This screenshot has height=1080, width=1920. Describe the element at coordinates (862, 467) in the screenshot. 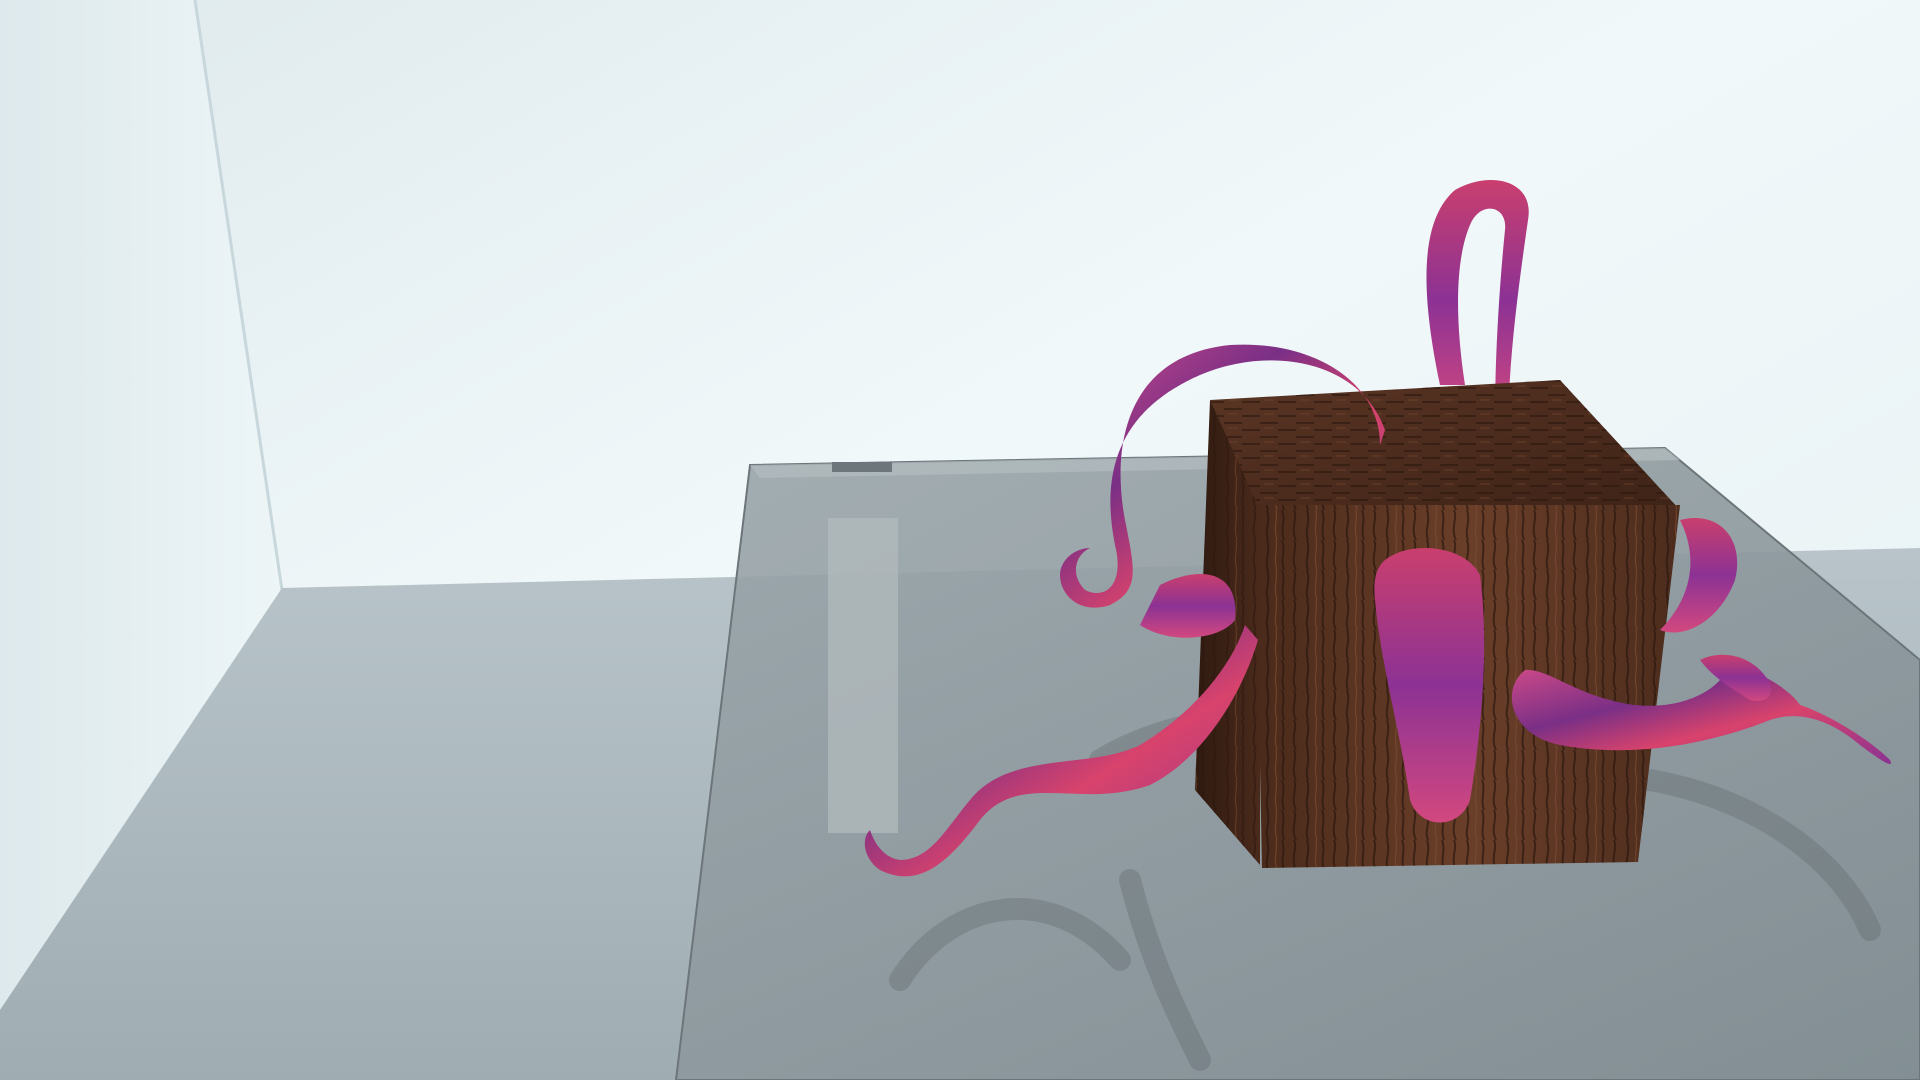

I see `table-leg-top` at that location.